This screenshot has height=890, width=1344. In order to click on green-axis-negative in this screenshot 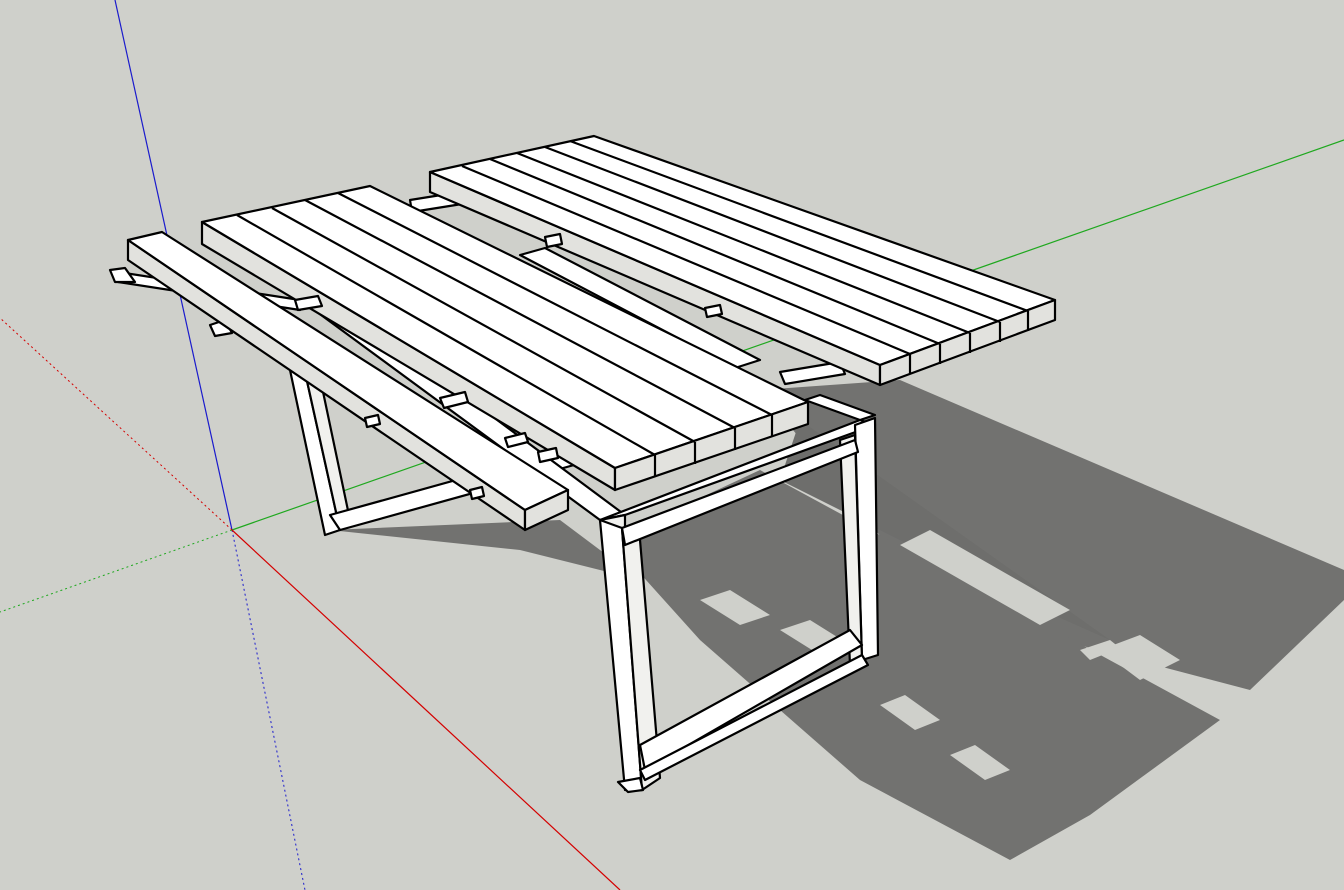, I will do `click(116, 571)`.